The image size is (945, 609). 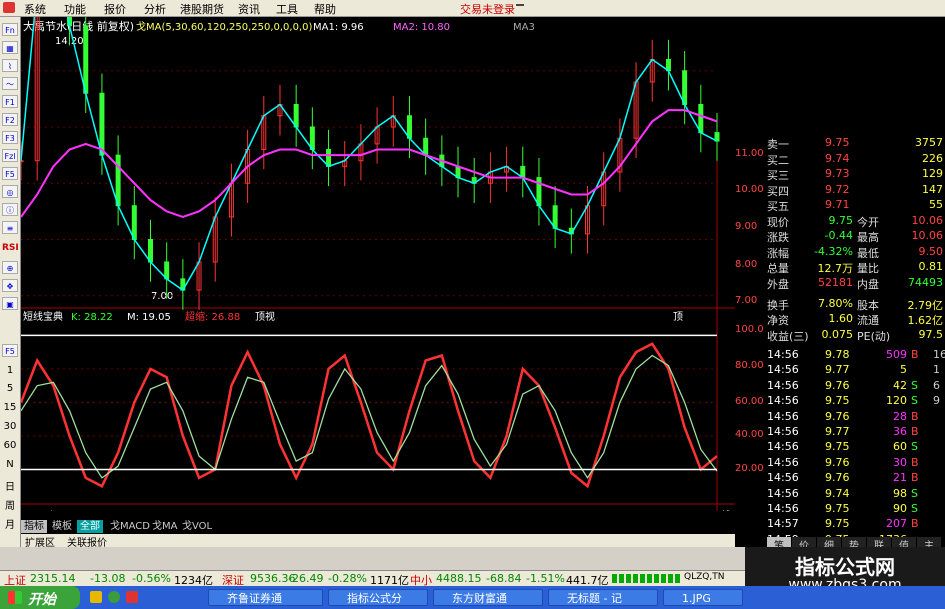 I want to click on period-30: 30, so click(x=10, y=426).